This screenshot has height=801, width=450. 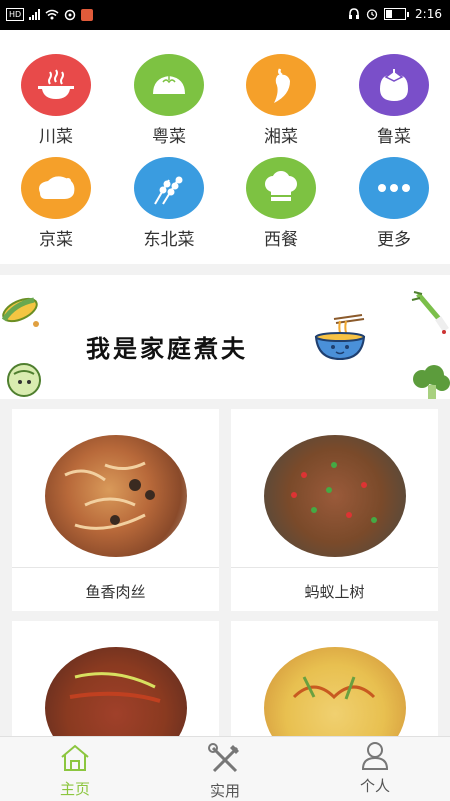 I want to click on category-cantonese: 粤菜, so click(x=169, y=100).